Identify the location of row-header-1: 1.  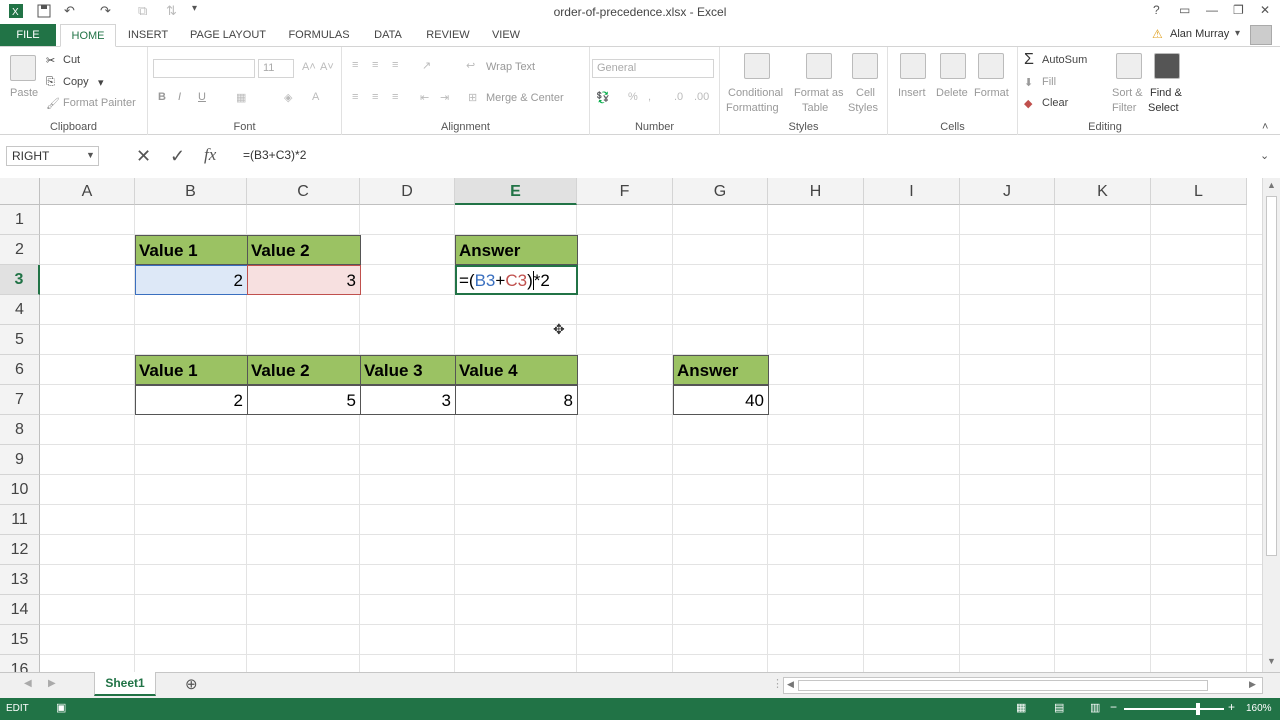
(20, 220).